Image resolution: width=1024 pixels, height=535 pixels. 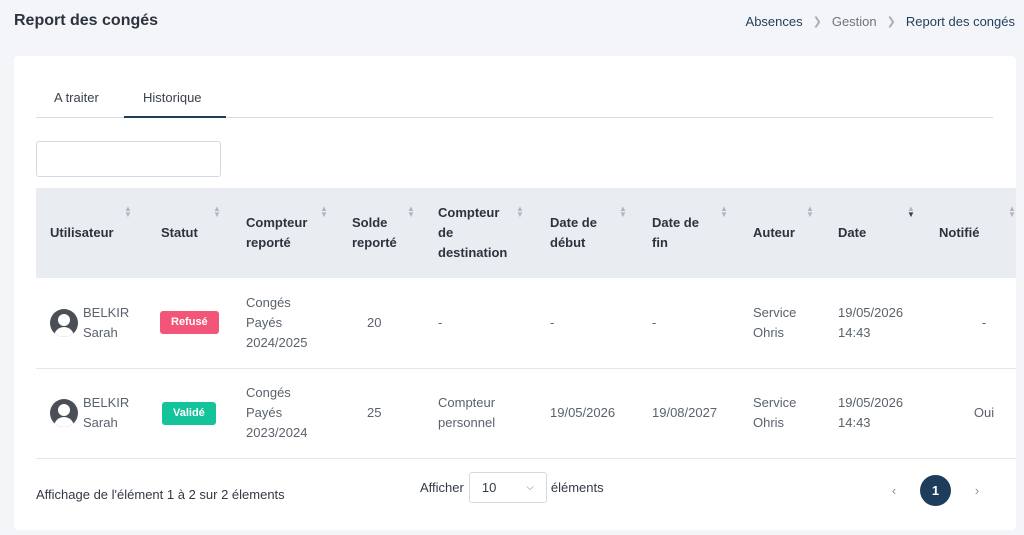 What do you see at coordinates (86, 20) in the screenshot?
I see `page-title: Report des congés` at bounding box center [86, 20].